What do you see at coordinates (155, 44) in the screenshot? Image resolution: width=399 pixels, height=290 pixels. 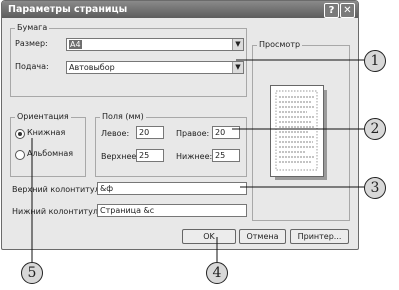 I see `paper-size-select: A4 ▼` at bounding box center [155, 44].